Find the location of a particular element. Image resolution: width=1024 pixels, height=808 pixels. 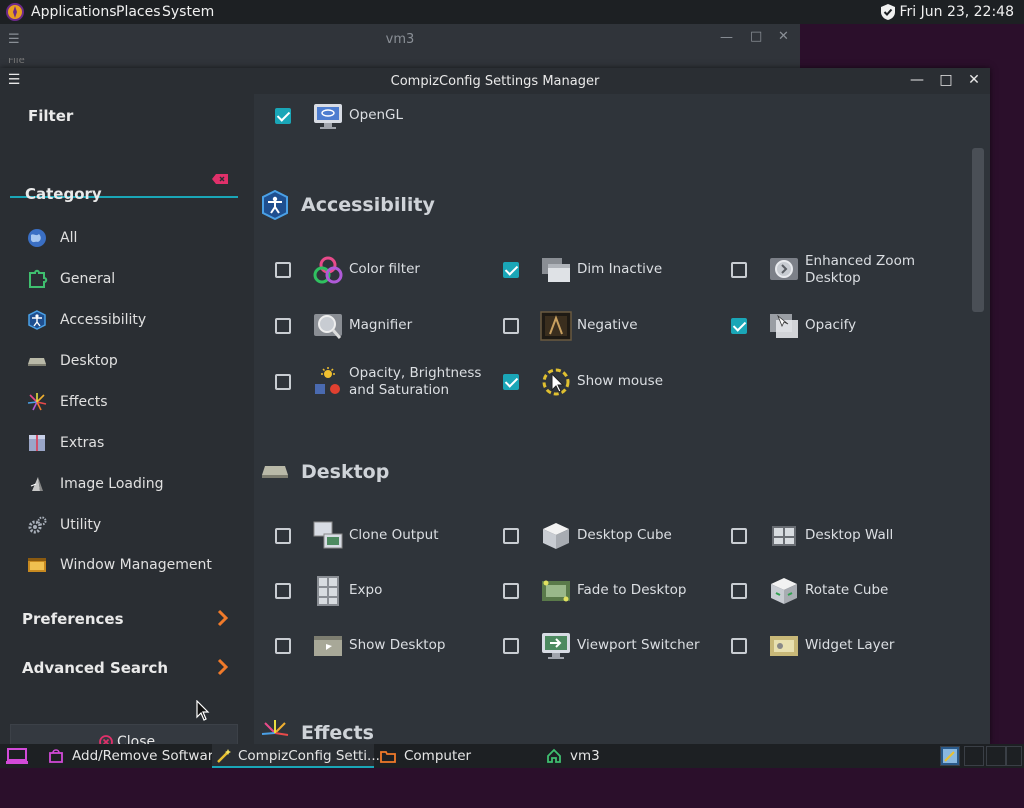

category-label-accessibility: Accessibility is located at coordinates (103, 320).